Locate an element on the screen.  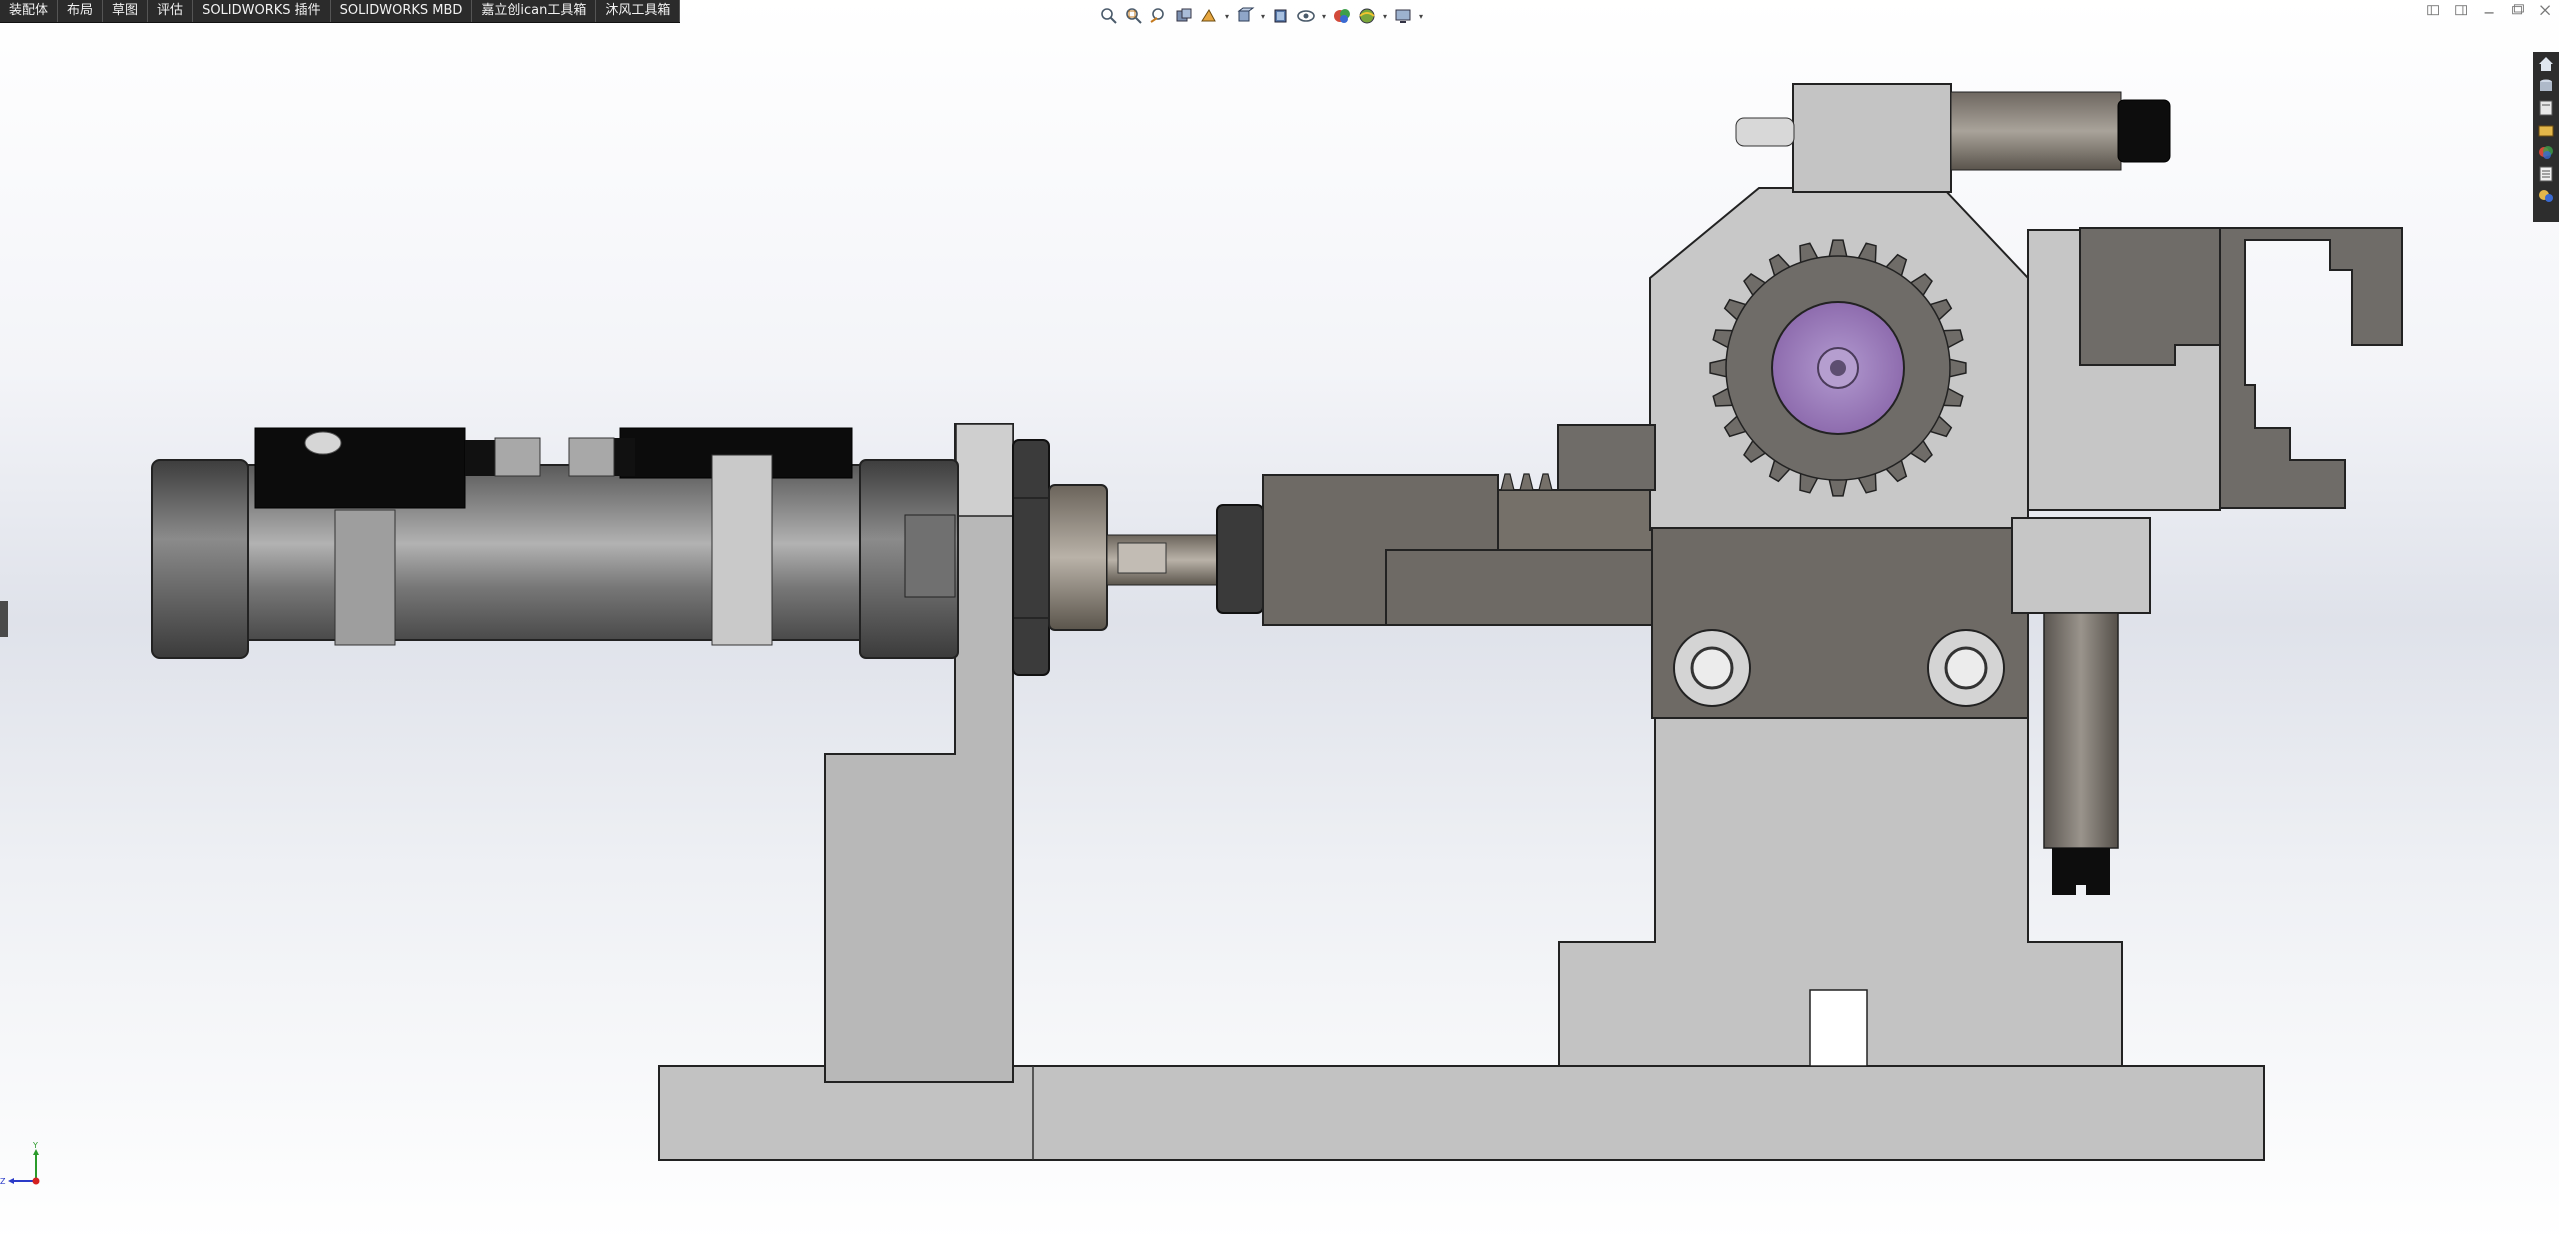
clamp-jaw is located at coordinates (2215, 369).